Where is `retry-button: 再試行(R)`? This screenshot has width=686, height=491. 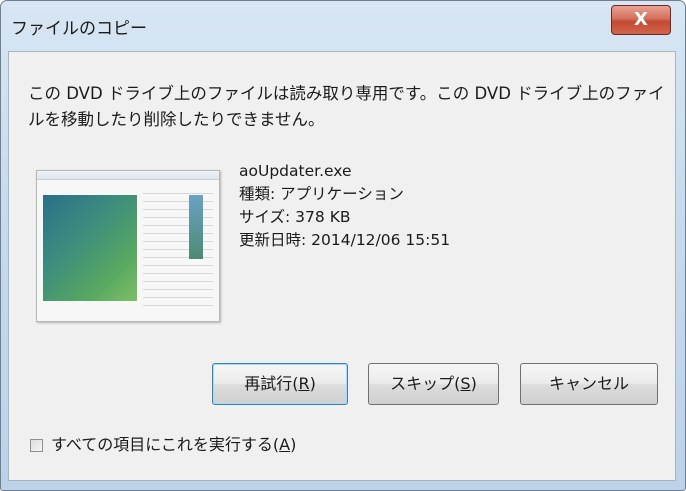
retry-button: 再試行(R) is located at coordinates (280, 384).